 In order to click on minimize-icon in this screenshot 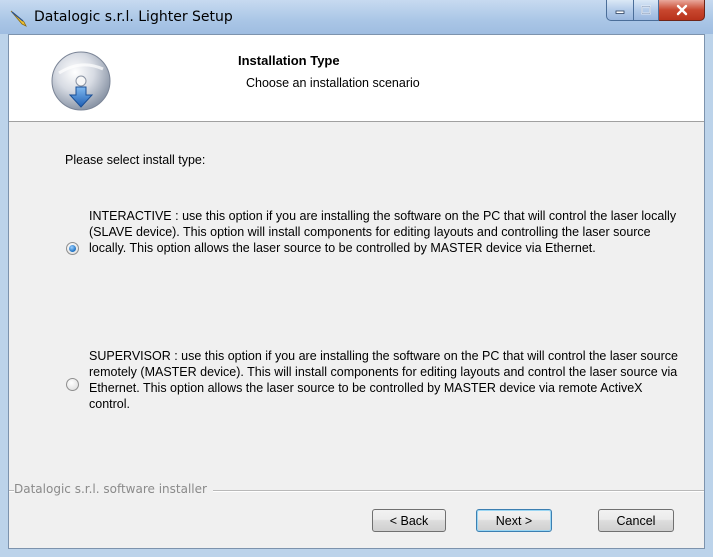, I will do `click(620, 12)`.